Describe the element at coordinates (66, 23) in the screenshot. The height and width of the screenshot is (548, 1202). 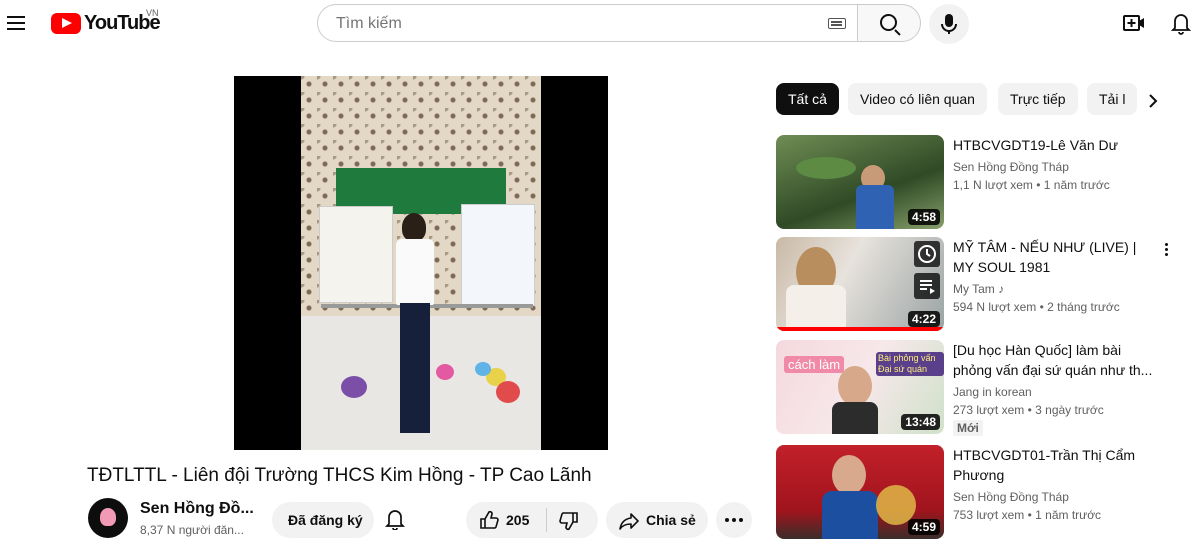
I see `play-icon` at that location.